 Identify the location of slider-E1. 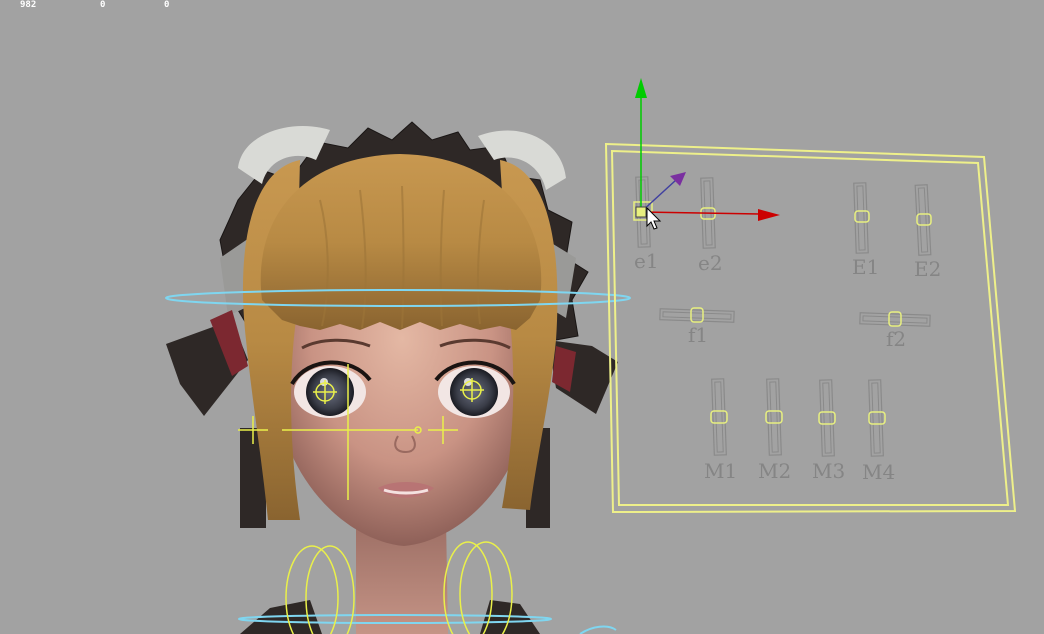
(861, 218).